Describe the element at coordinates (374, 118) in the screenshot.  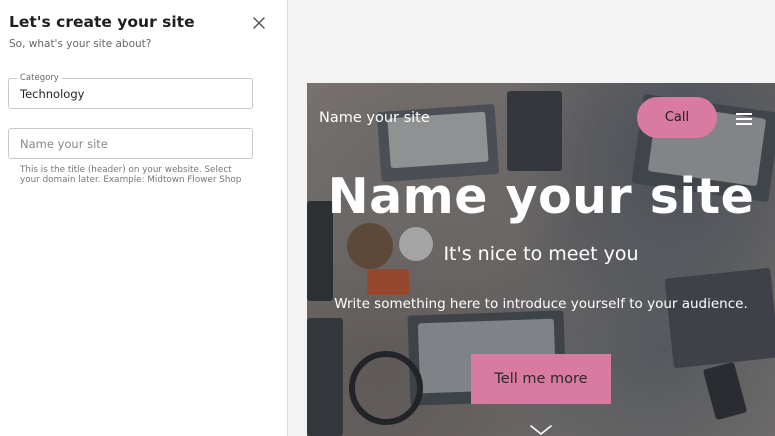
I see `preview-site-name: Name your site` at that location.